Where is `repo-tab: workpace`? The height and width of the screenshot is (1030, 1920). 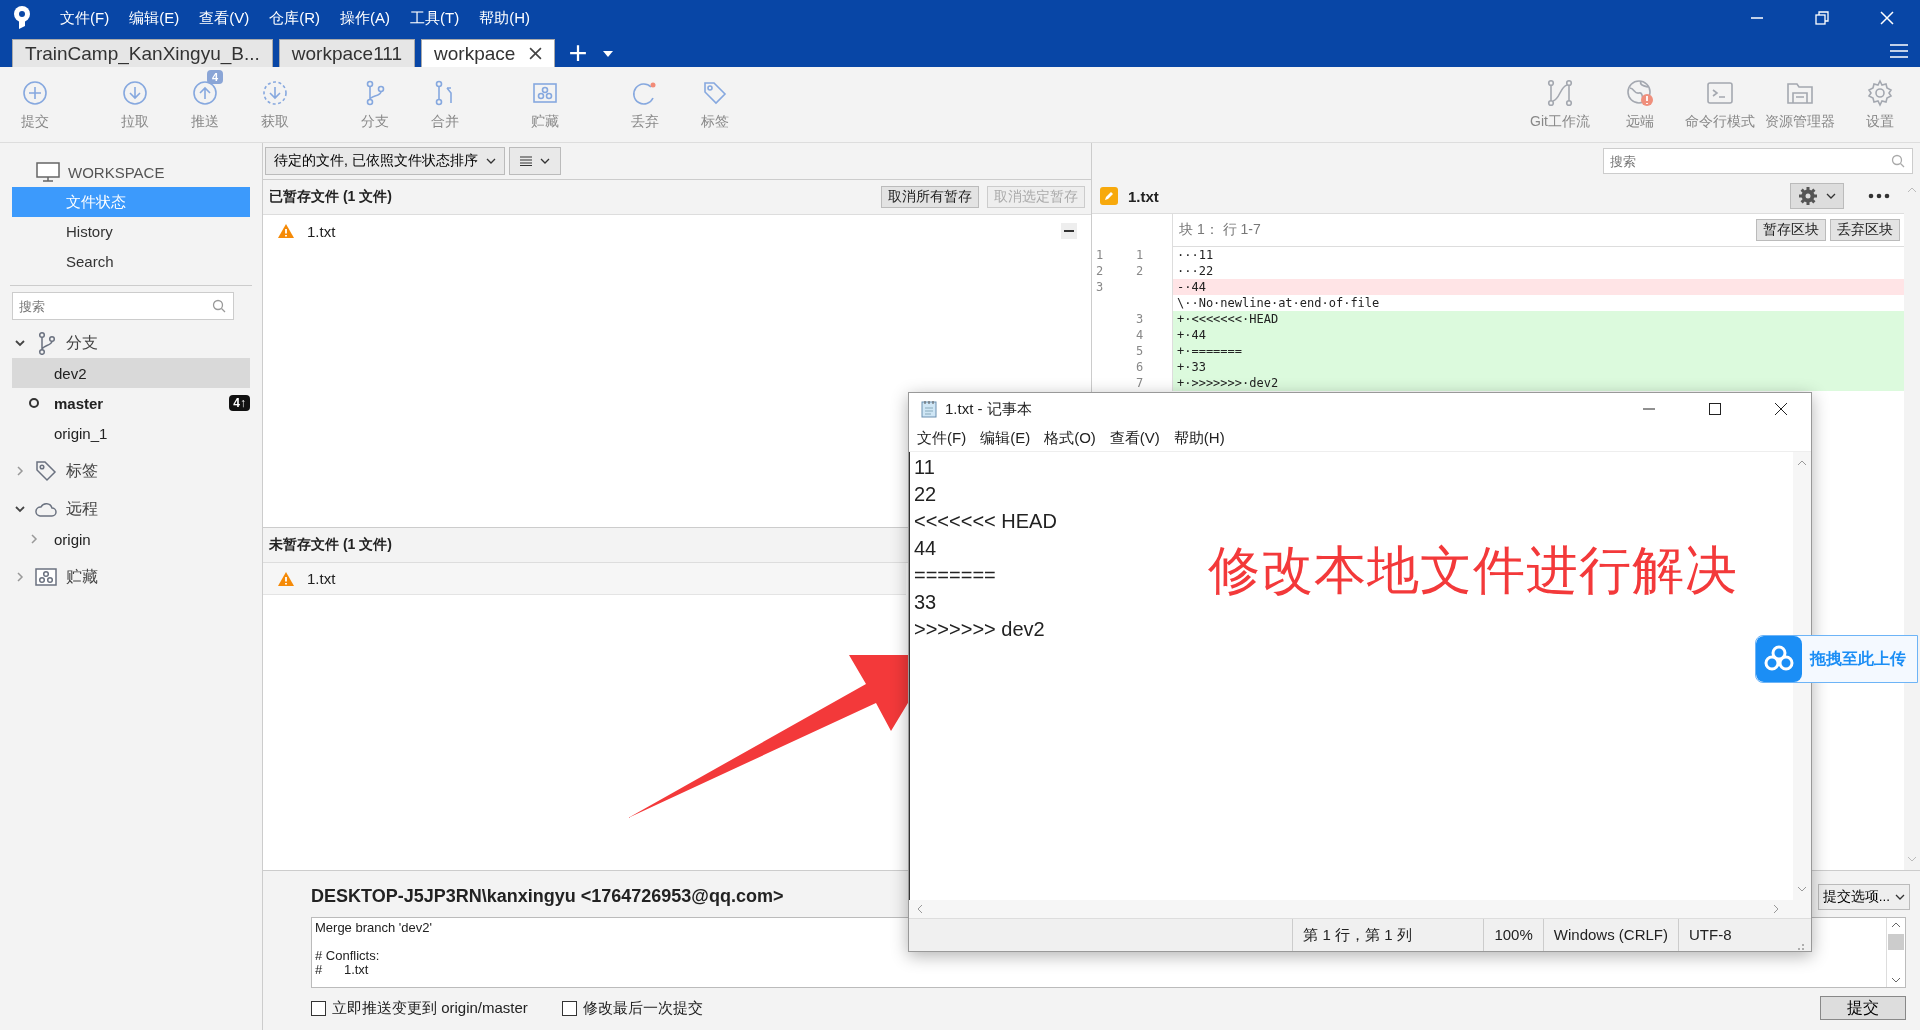 repo-tab: workpace is located at coordinates (488, 53).